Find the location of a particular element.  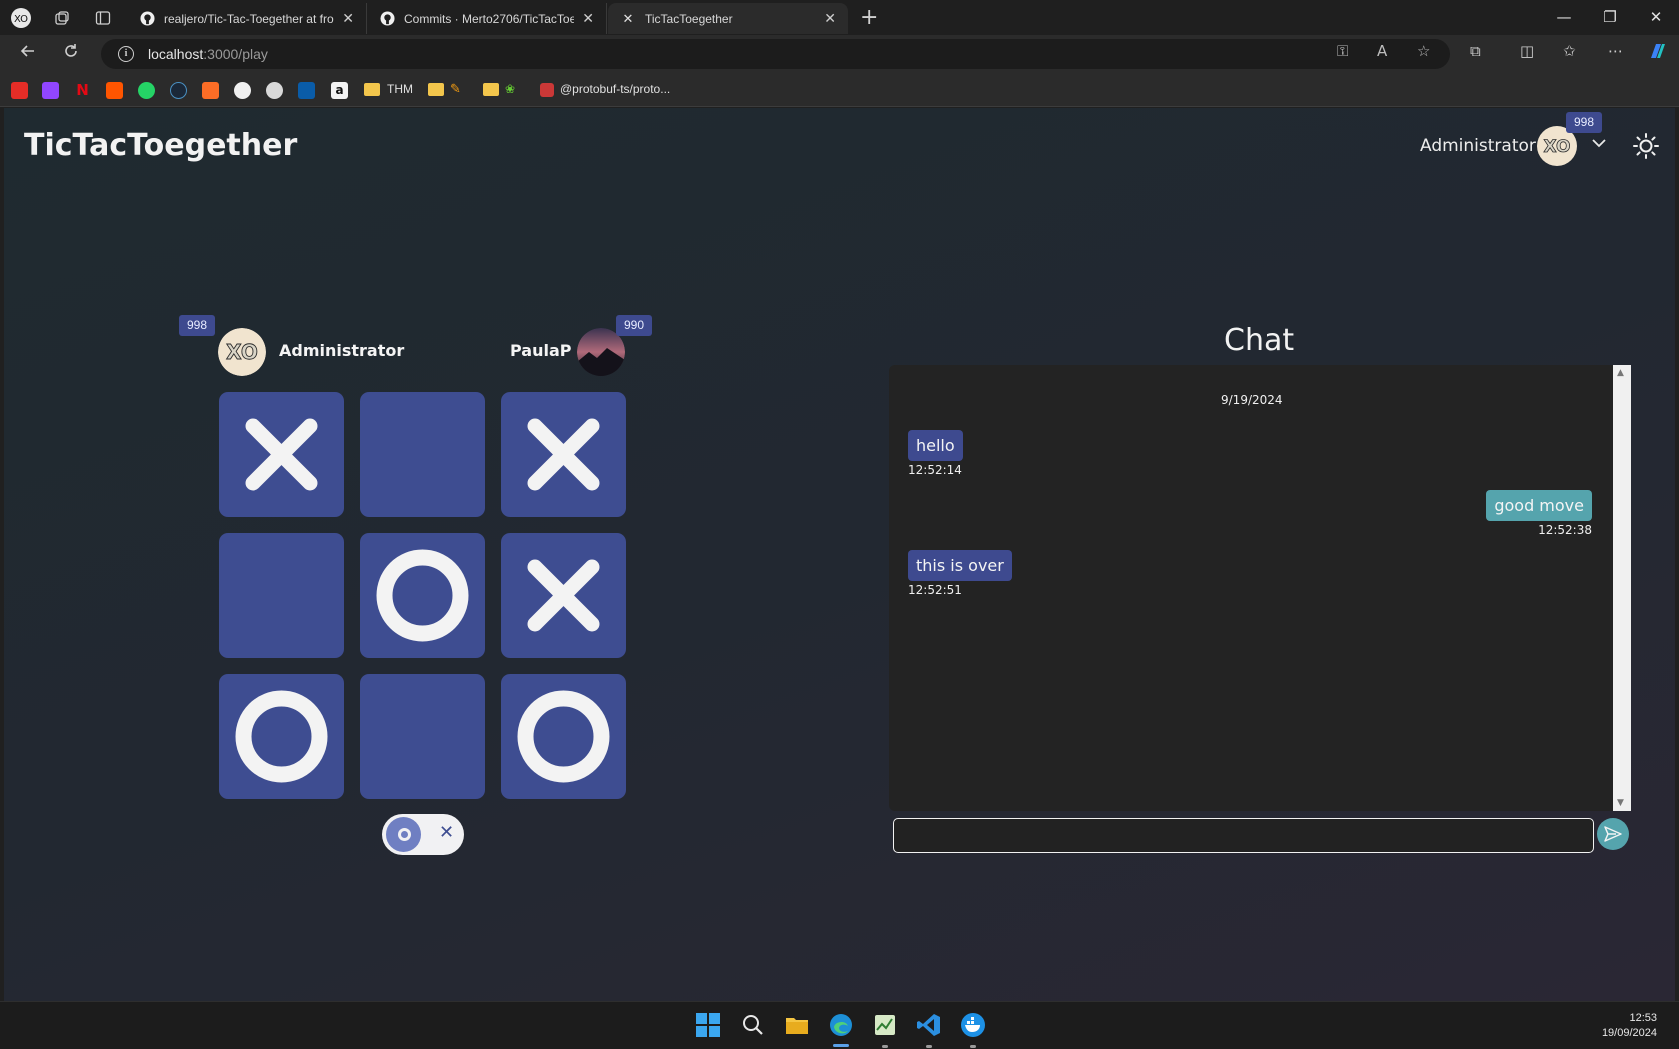

send-icon is located at coordinates (1613, 834).